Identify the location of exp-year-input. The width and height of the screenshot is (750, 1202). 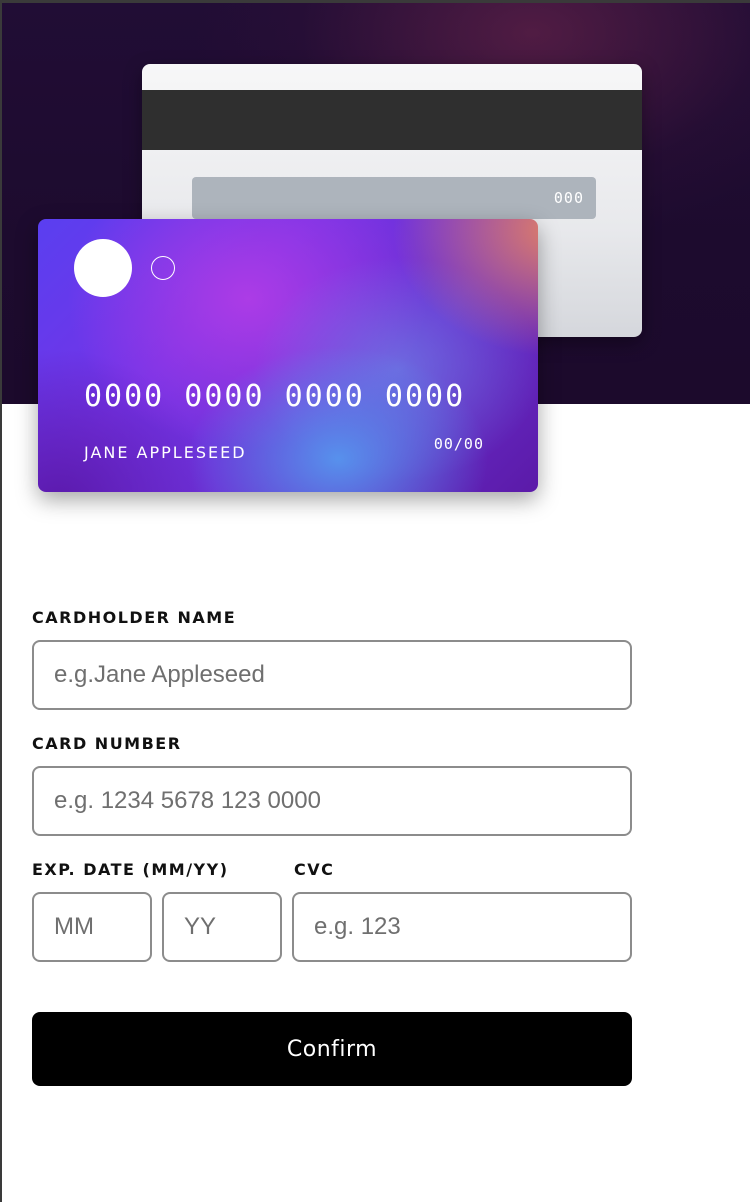
(222, 927).